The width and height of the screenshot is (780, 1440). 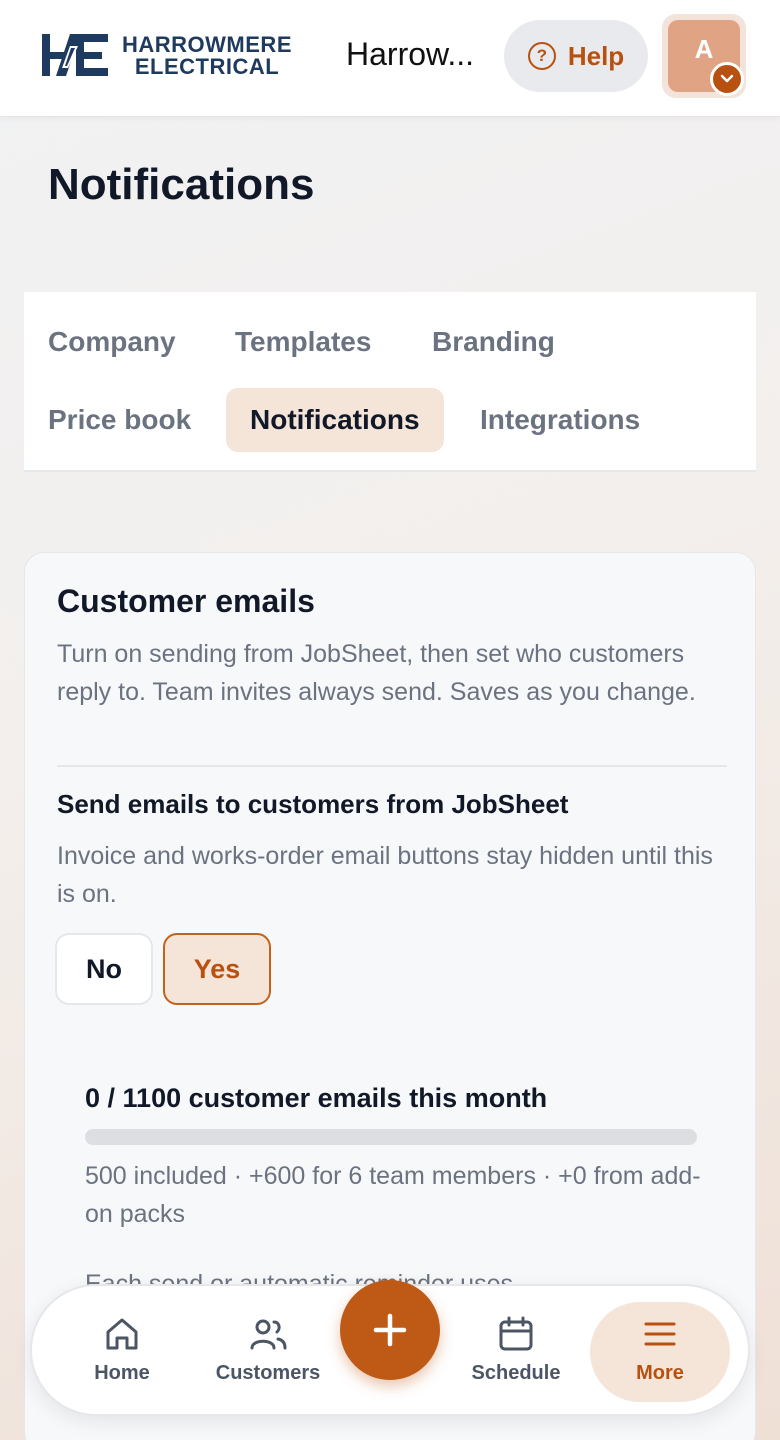 I want to click on email-usage-progress-bar, so click(x=391, y=1137).